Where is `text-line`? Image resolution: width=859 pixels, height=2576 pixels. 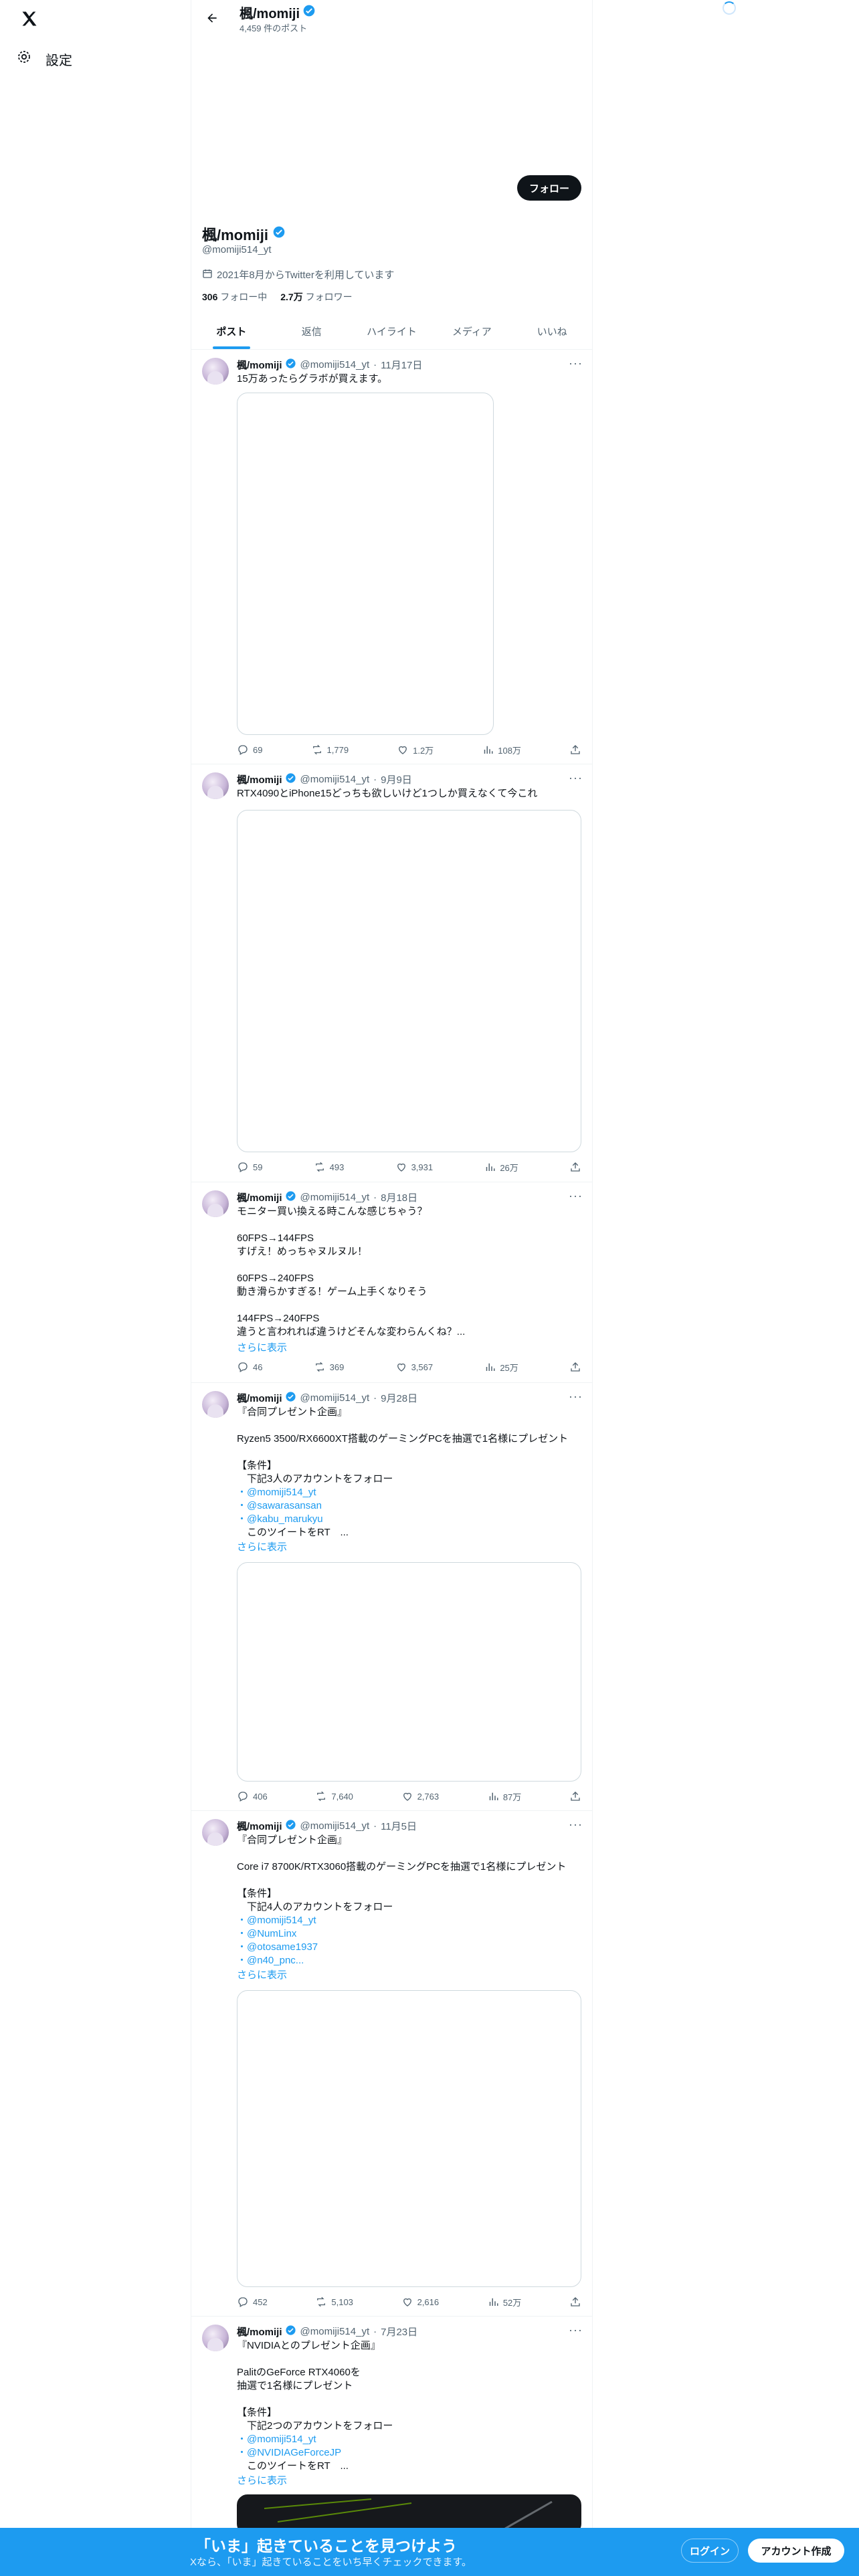
text-line is located at coordinates (409, 2399).